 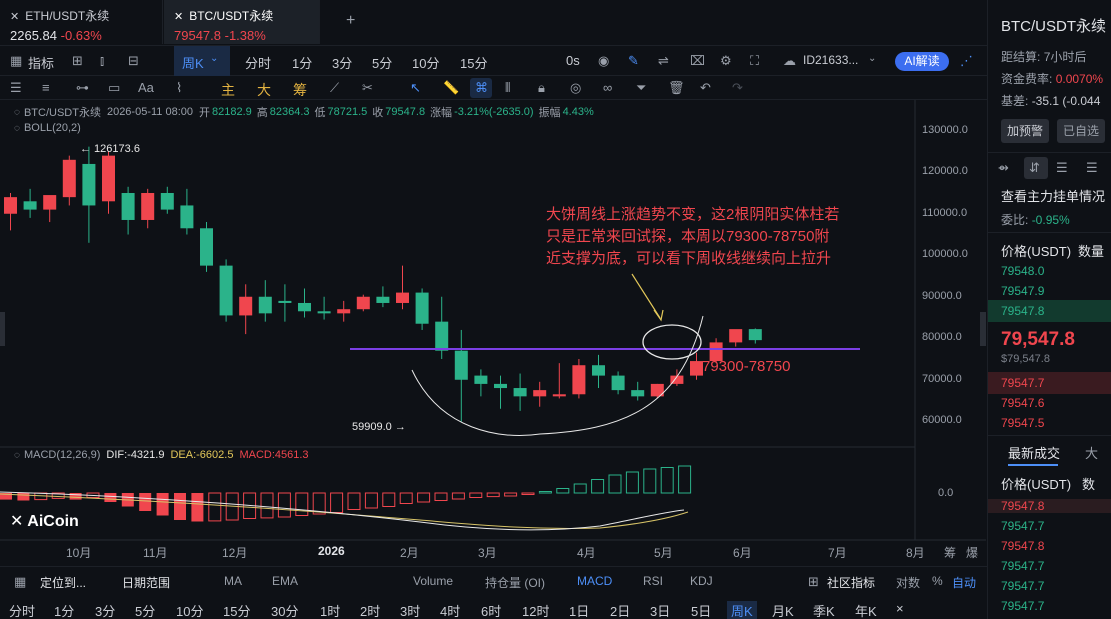 I want to click on add-alert-button: 加预警, so click(x=1025, y=131).